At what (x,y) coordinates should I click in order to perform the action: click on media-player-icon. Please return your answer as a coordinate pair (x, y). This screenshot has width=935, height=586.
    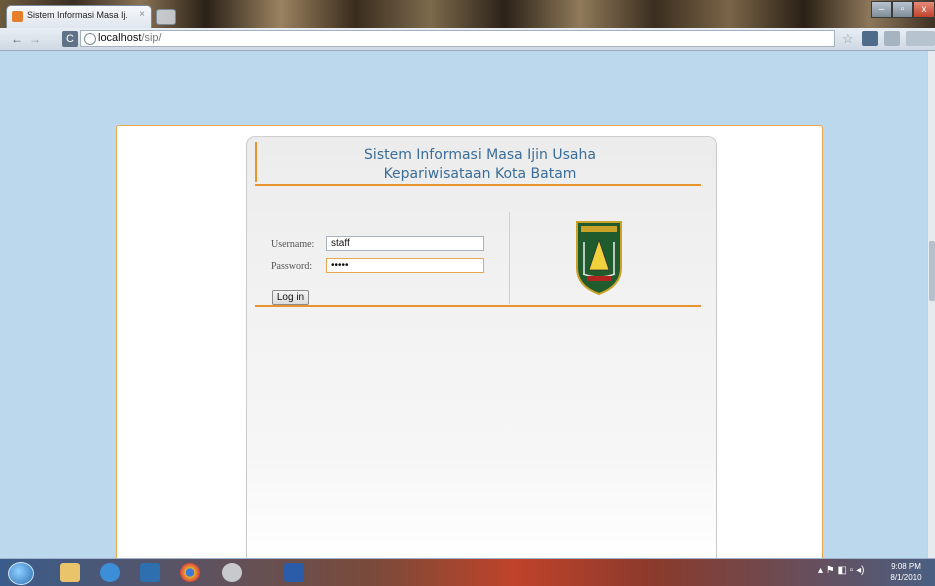
    Looking at the image, I should click on (150, 572).